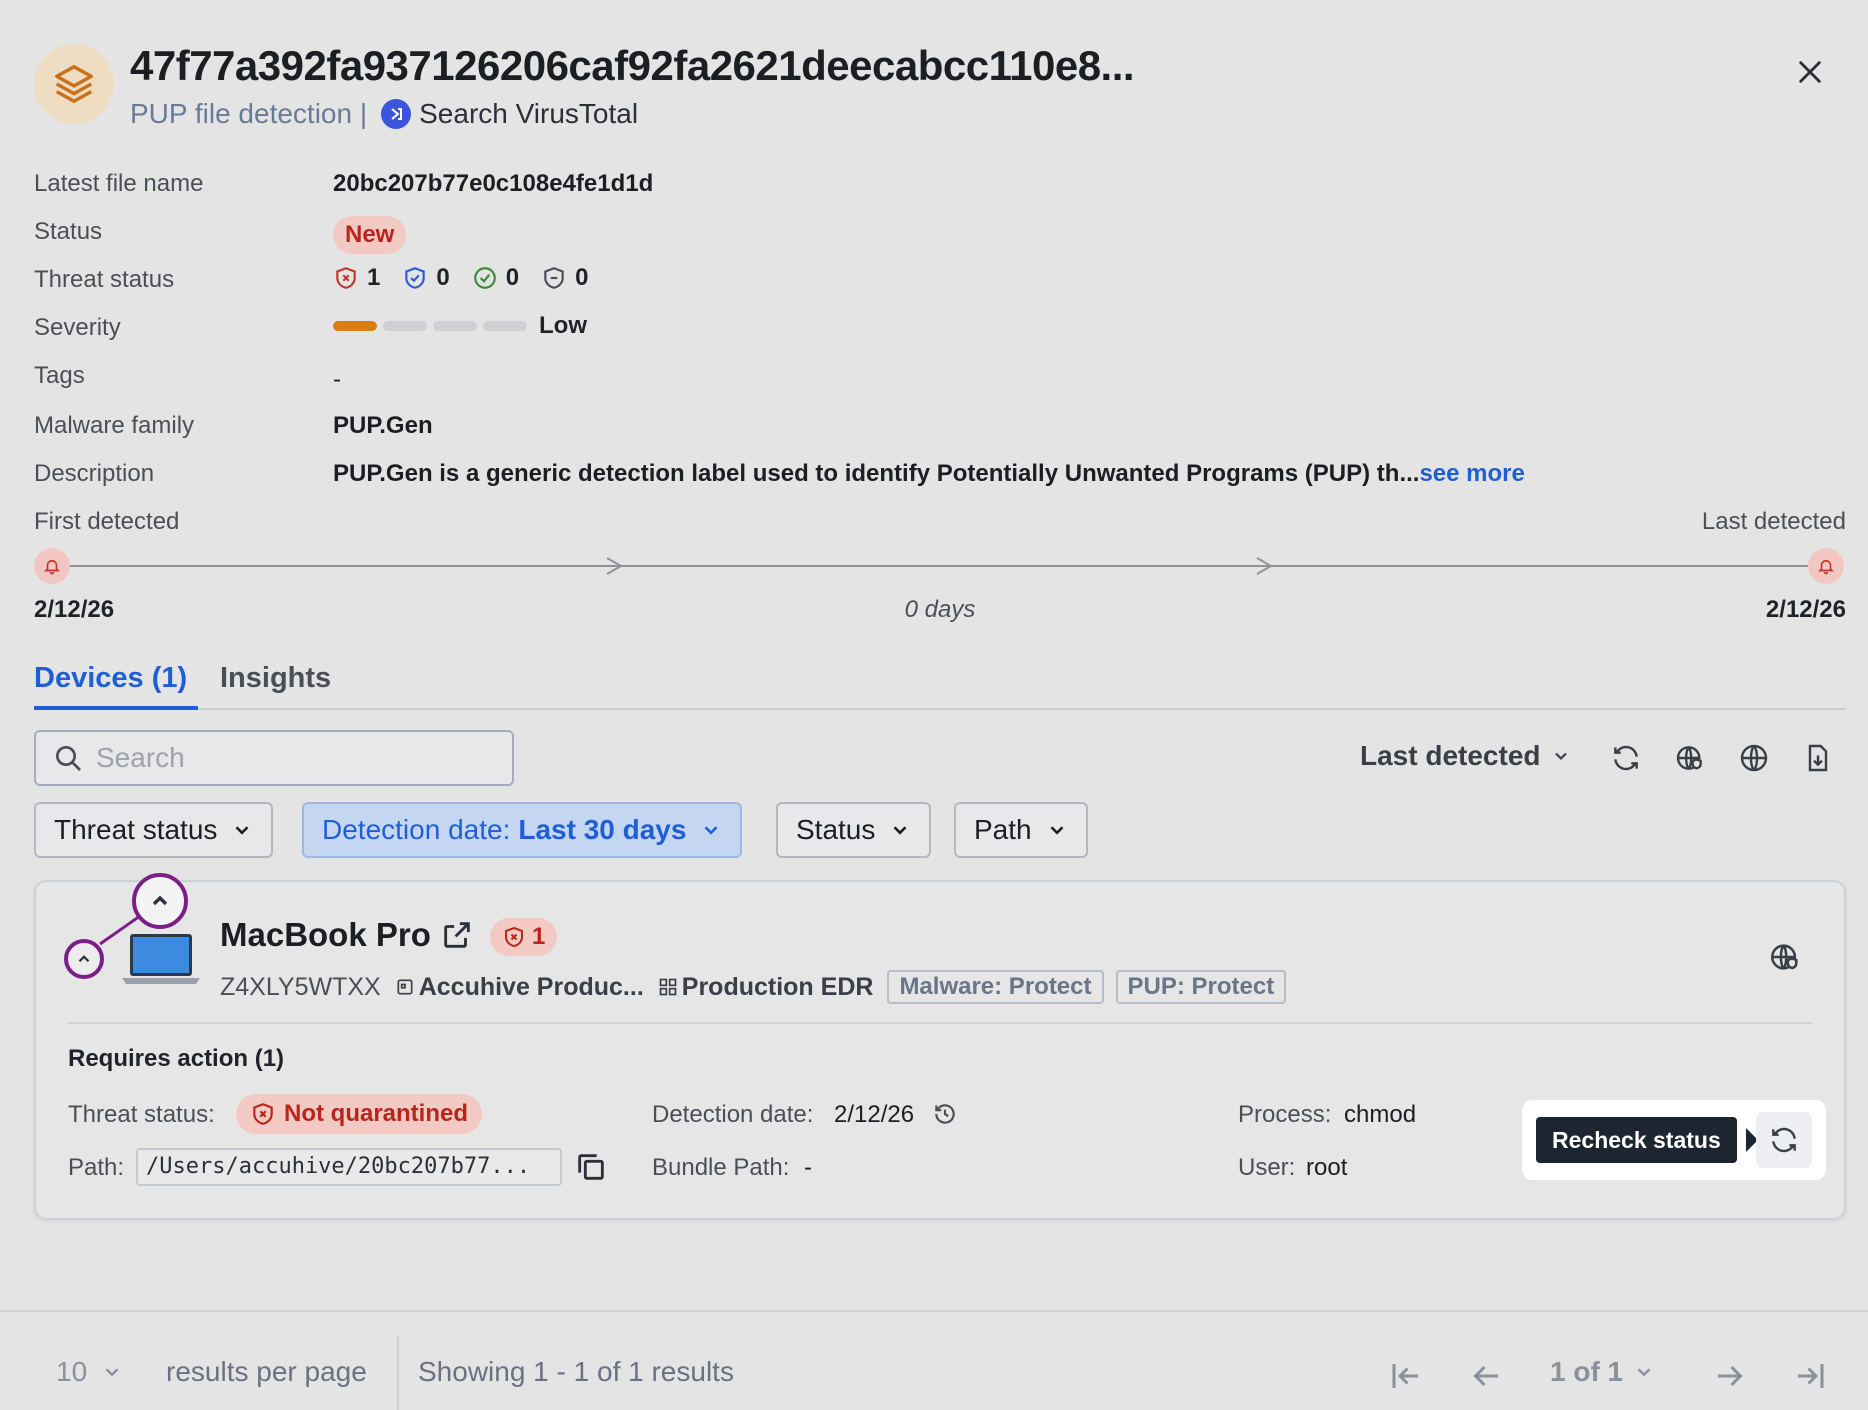 The height and width of the screenshot is (1410, 1868). I want to click on last-page-button, so click(1810, 1376).